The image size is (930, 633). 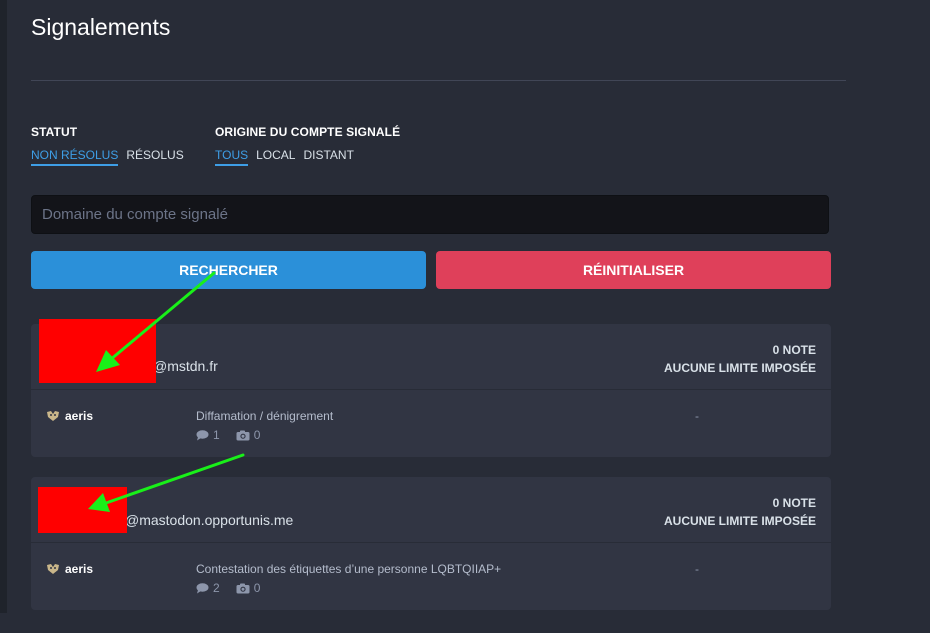 I want to click on domain-search-input, so click(x=430, y=214).